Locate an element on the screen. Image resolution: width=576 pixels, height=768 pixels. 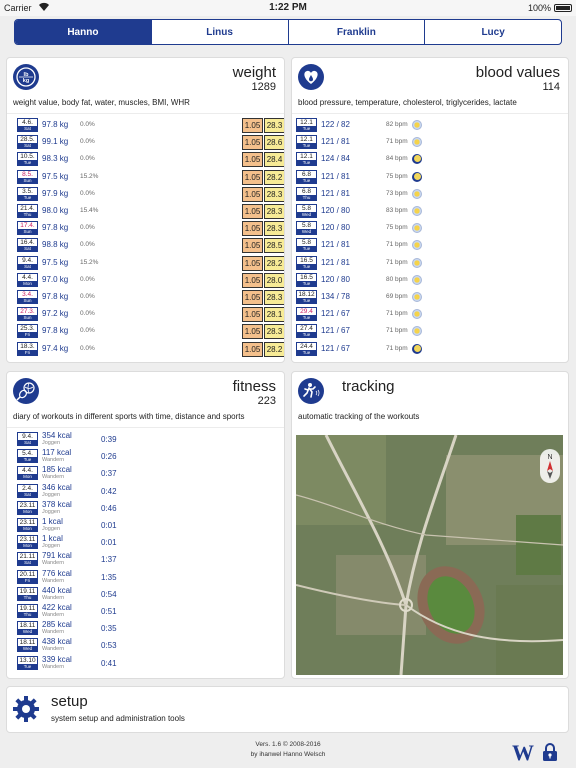
weight-row: 9.4. Sat 97.5 kg 15.2% 1.05 28.2 is located at coordinates (150, 263).